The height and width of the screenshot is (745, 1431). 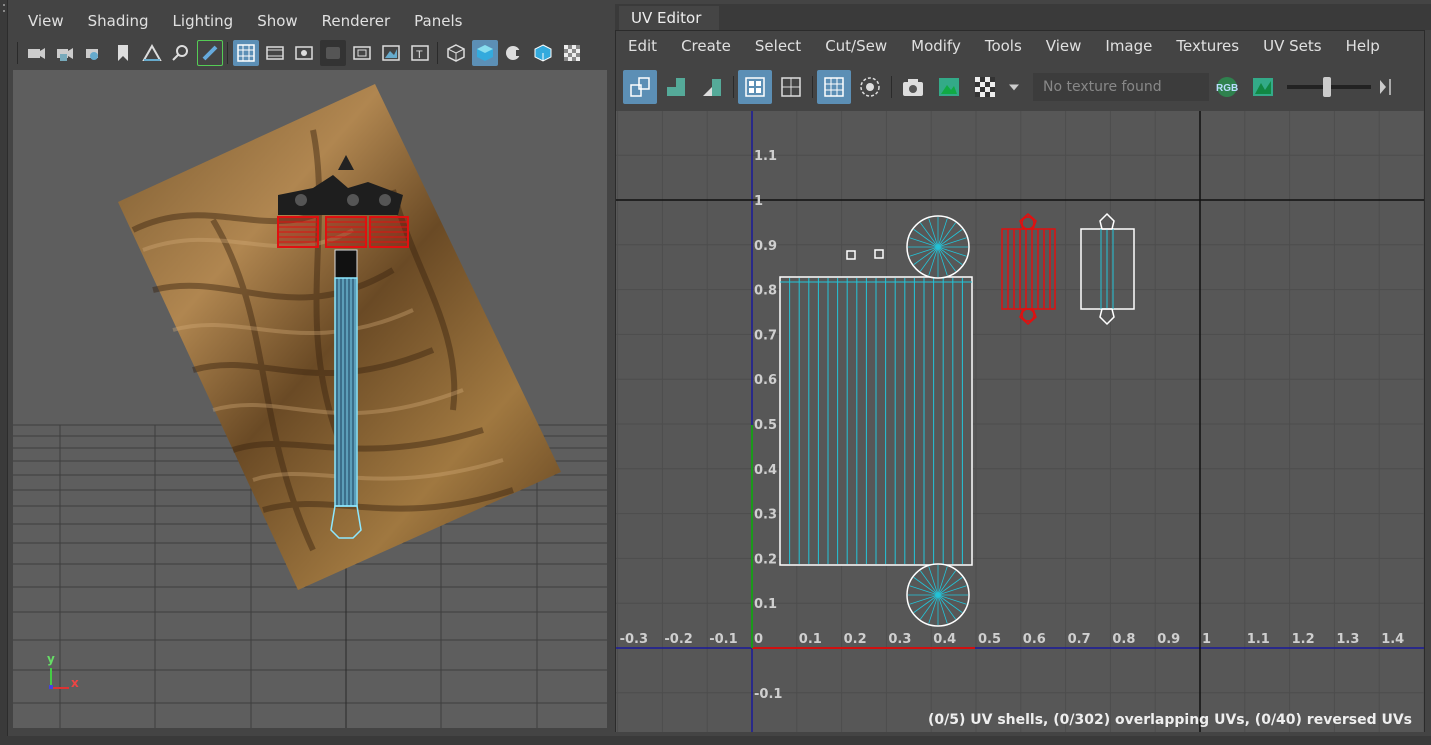 What do you see at coordinates (346, 394) in the screenshot?
I see `handle-mesh` at bounding box center [346, 394].